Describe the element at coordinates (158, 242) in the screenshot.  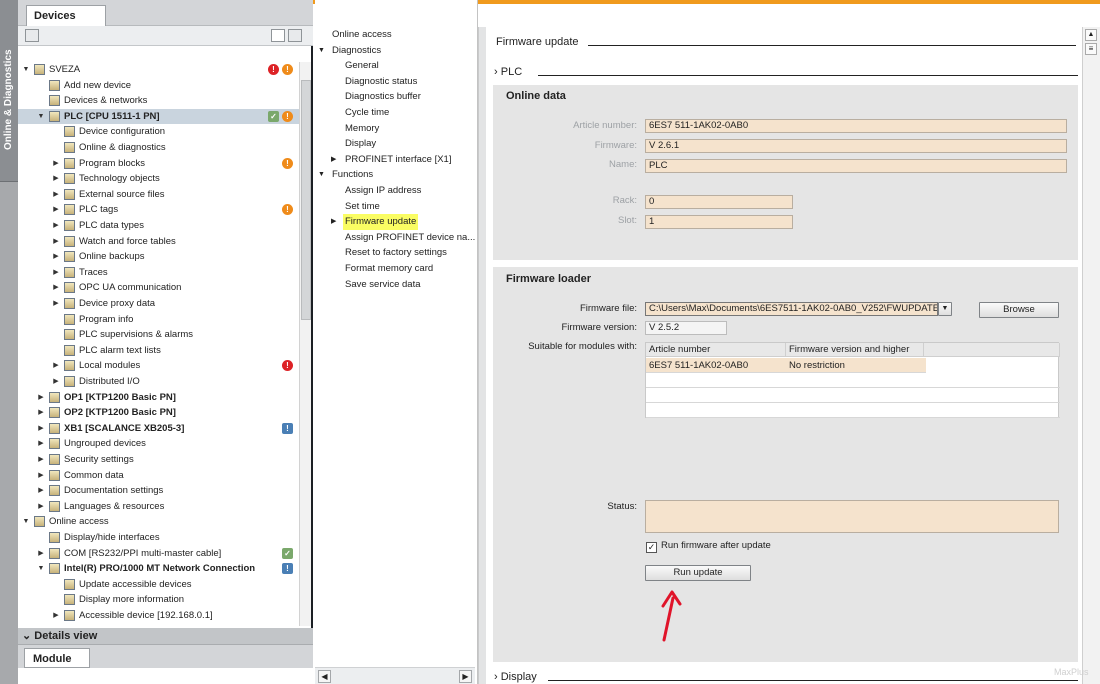
I see `tree-item: ▶ Watch and force tables` at that location.